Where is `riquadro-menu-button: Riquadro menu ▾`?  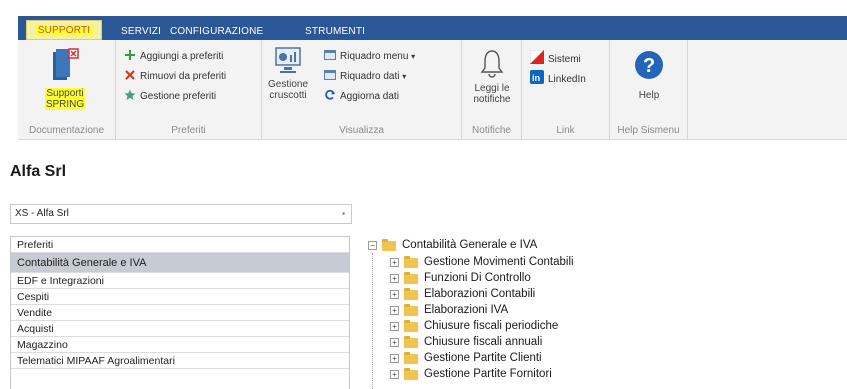 riquadro-menu-button: Riquadro menu ▾ is located at coordinates (369, 57).